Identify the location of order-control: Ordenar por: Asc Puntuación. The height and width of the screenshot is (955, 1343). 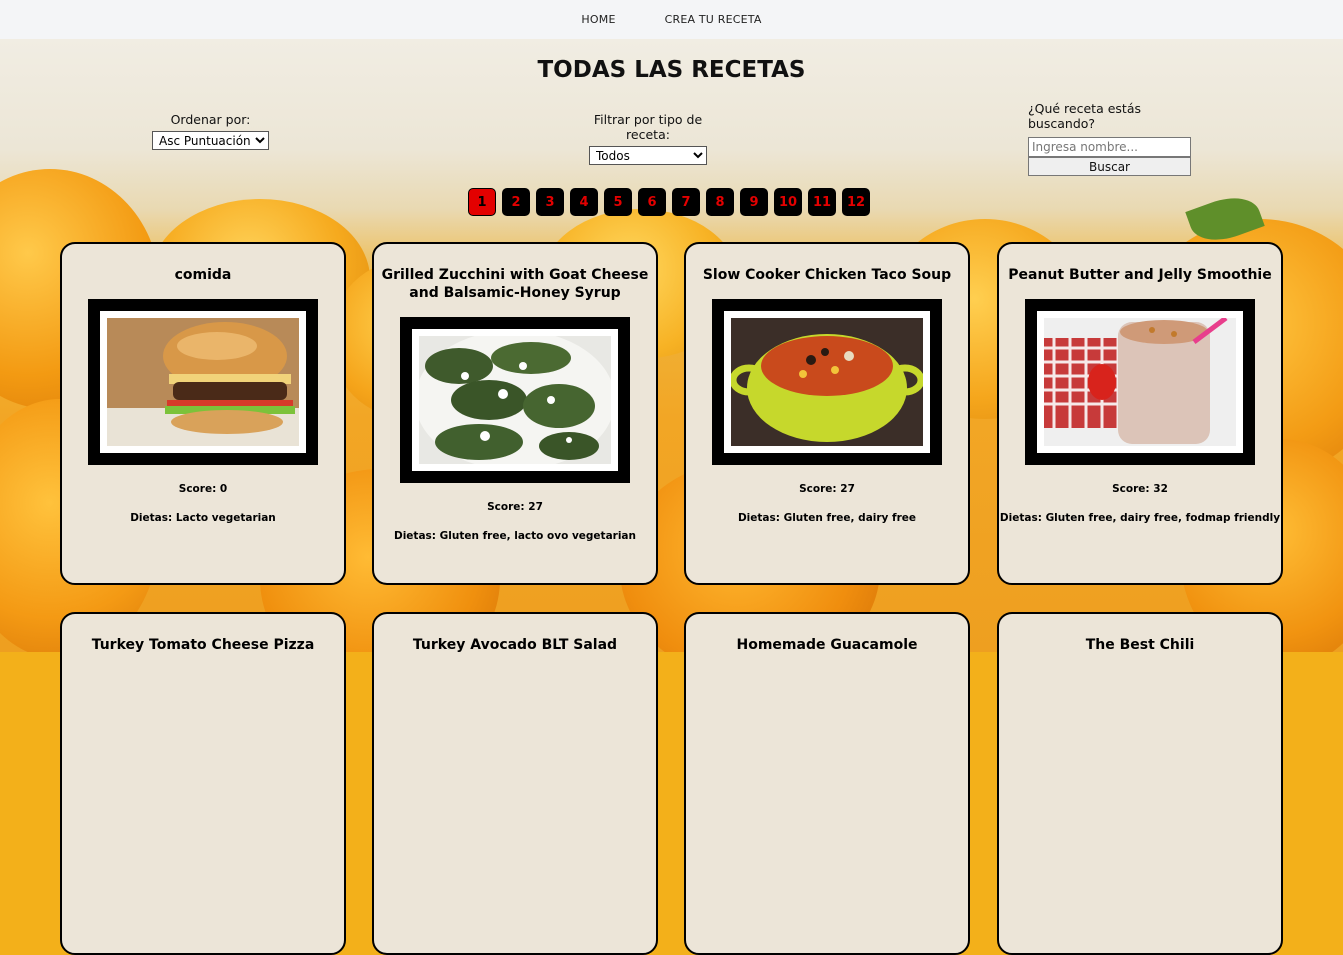
(210, 131).